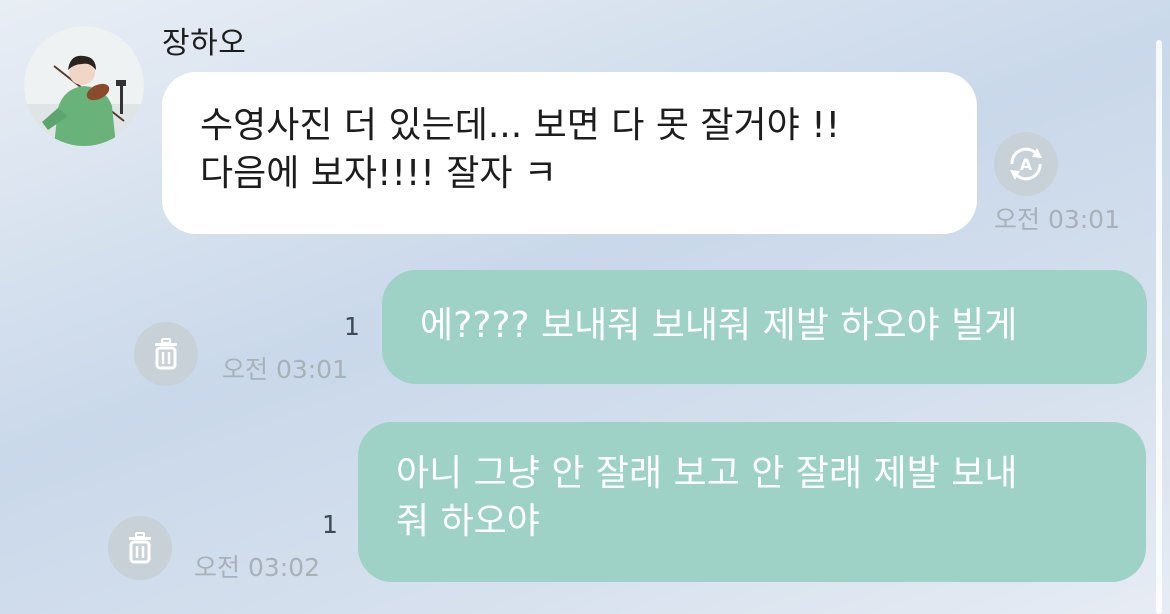 Image resolution: width=1170 pixels, height=614 pixels. What do you see at coordinates (764, 327) in the screenshot?
I see `outgoing-message-bubble: 에???? 보내줘 보내줘 제발 하오야 빌게` at bounding box center [764, 327].